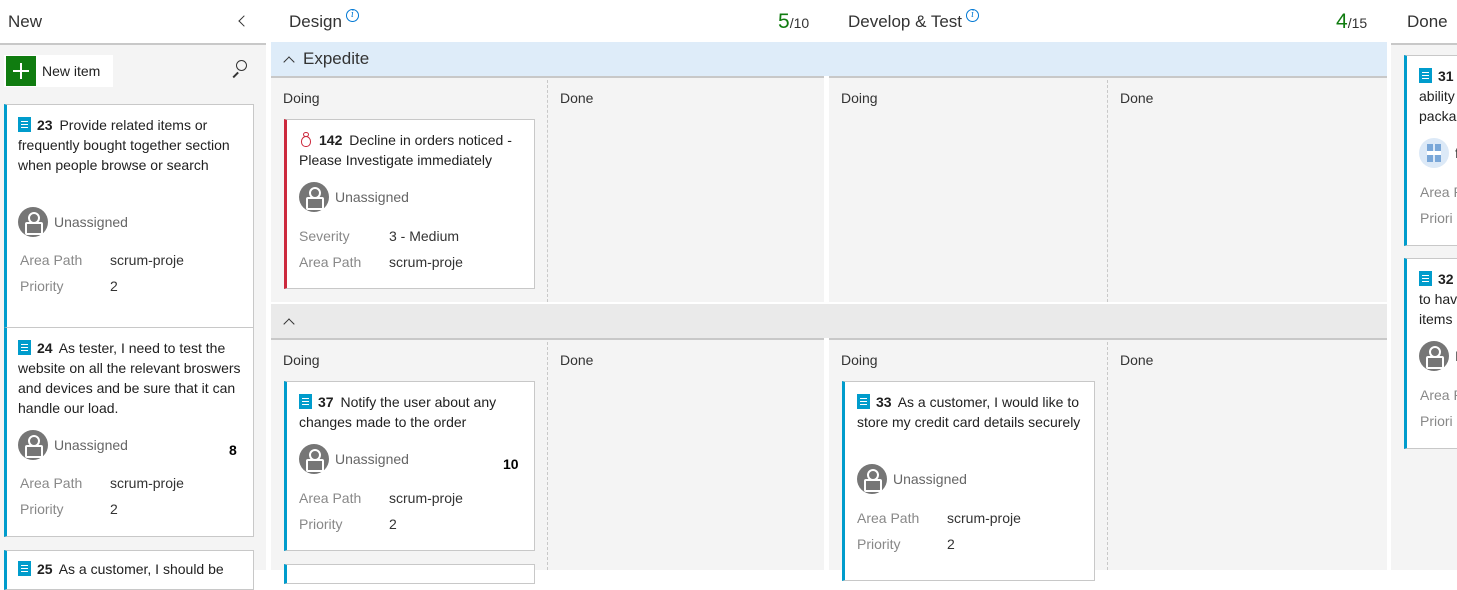 The width and height of the screenshot is (1457, 590). I want to click on field-area-path: Area P, so click(1438, 192).